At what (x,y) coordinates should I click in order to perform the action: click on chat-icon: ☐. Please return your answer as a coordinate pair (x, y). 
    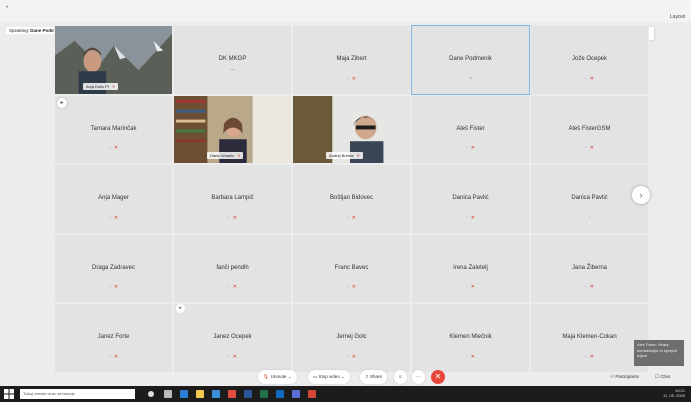
    Looking at the image, I should click on (657, 376).